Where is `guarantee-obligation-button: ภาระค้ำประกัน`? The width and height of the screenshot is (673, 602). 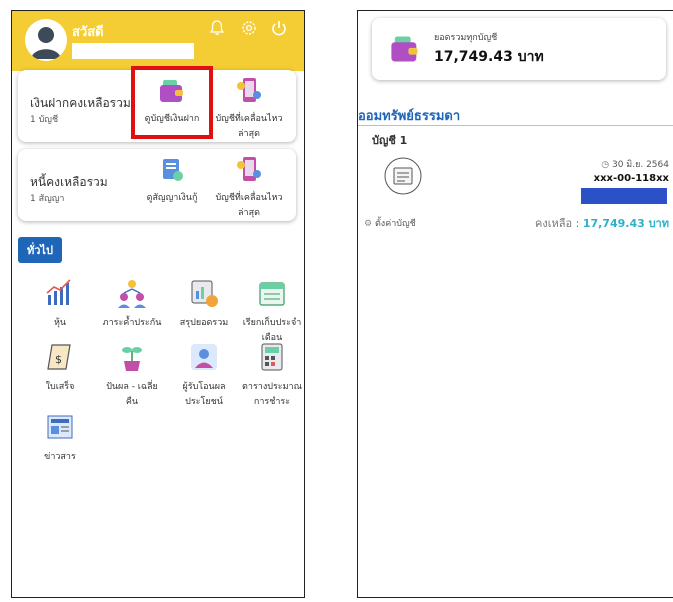 guarantee-obligation-button: ภาระค้ำประกัน is located at coordinates (132, 304).